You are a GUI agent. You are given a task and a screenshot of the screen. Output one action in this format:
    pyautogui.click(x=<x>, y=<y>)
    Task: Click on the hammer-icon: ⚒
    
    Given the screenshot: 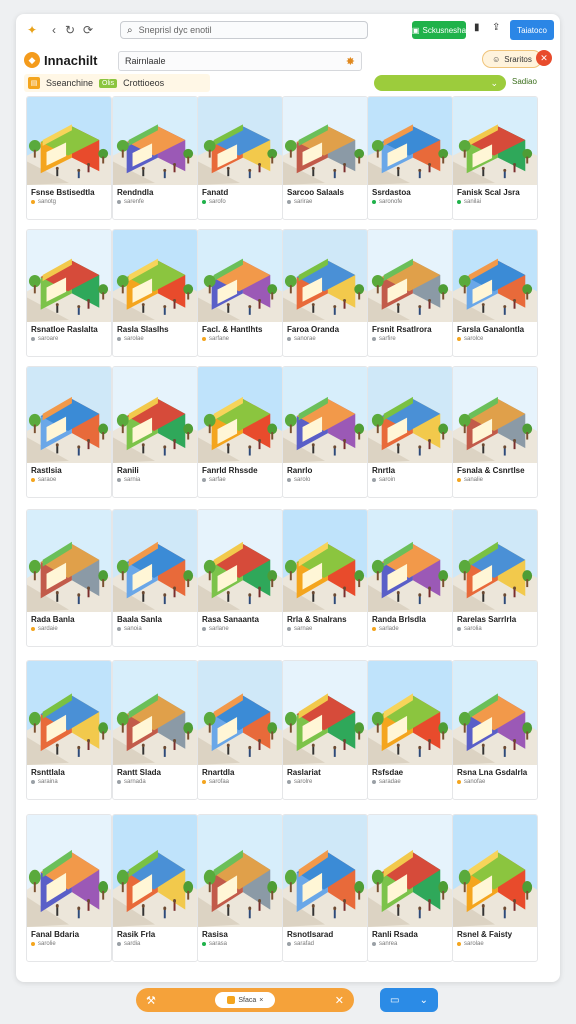 What is the action you would take?
    pyautogui.click(x=151, y=1000)
    